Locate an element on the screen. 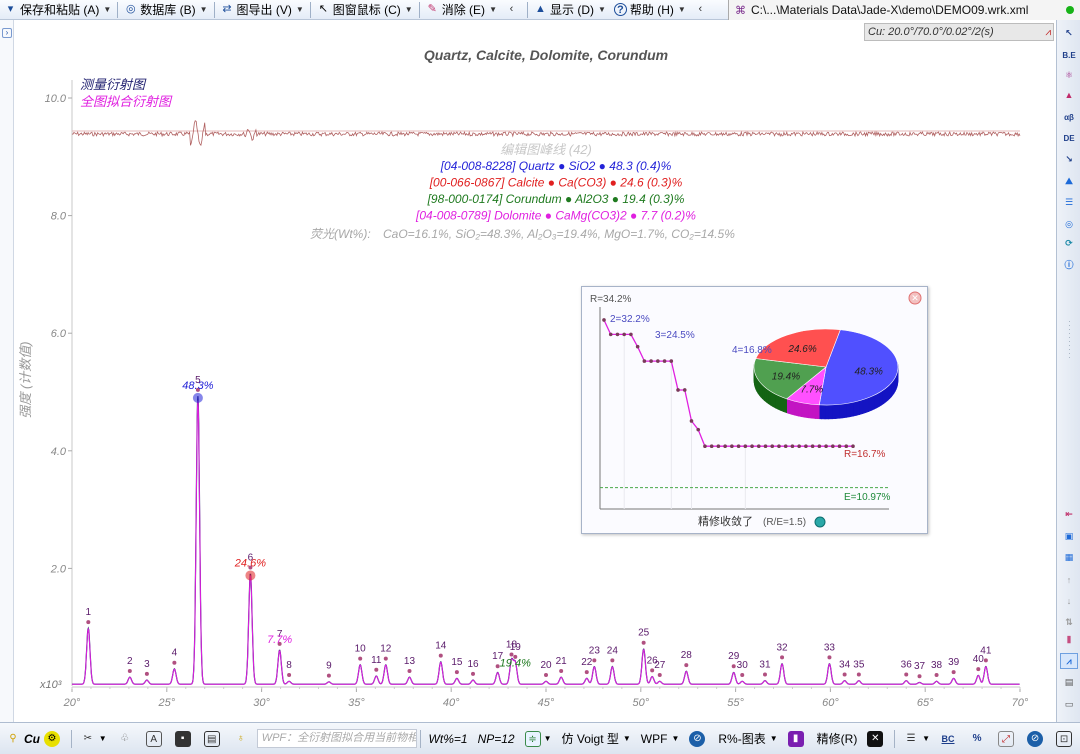 This screenshot has height=754, width=1080. line-tool-icon: ↘ is located at coordinates (1069, 159).